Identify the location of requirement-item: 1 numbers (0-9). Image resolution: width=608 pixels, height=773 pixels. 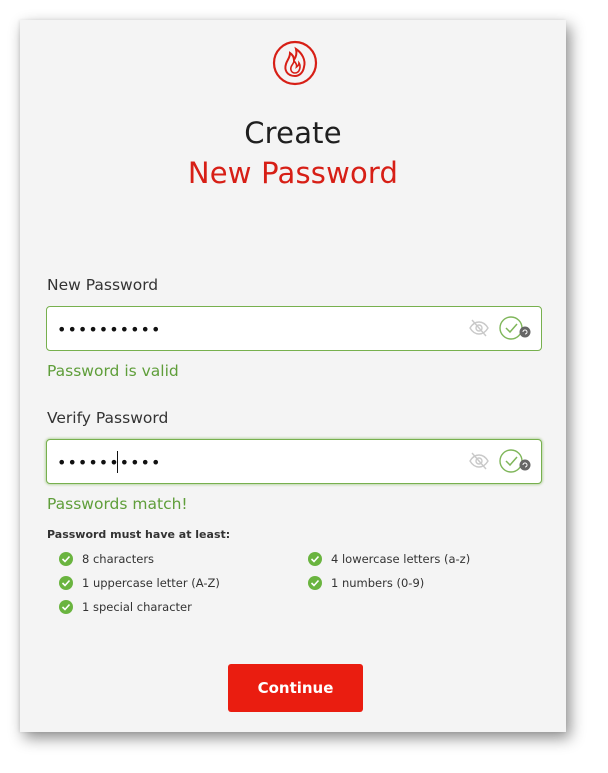
(366, 583).